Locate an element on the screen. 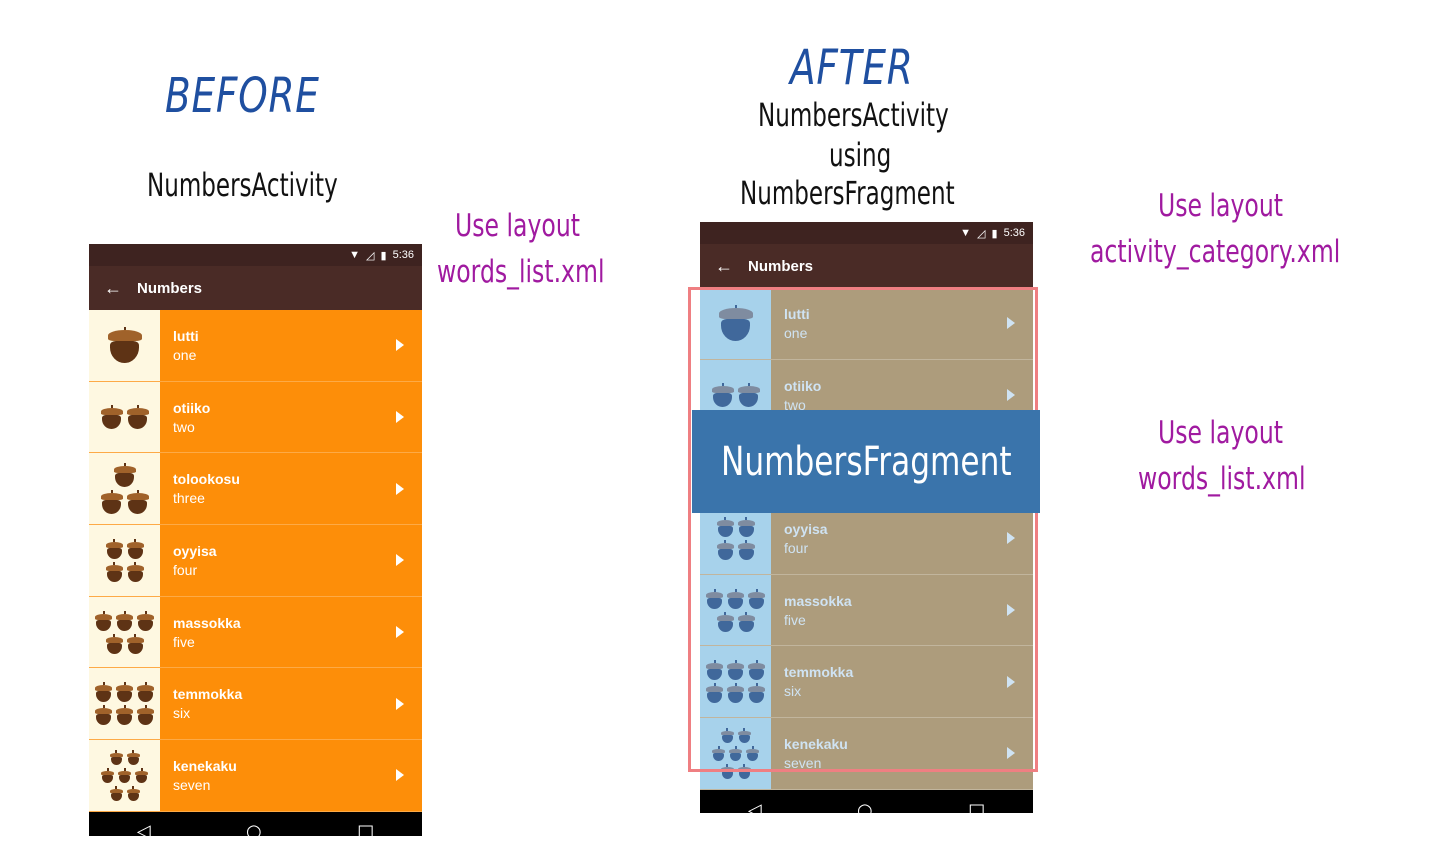 This screenshot has width=1440, height=854. english-word: four is located at coordinates (185, 569).